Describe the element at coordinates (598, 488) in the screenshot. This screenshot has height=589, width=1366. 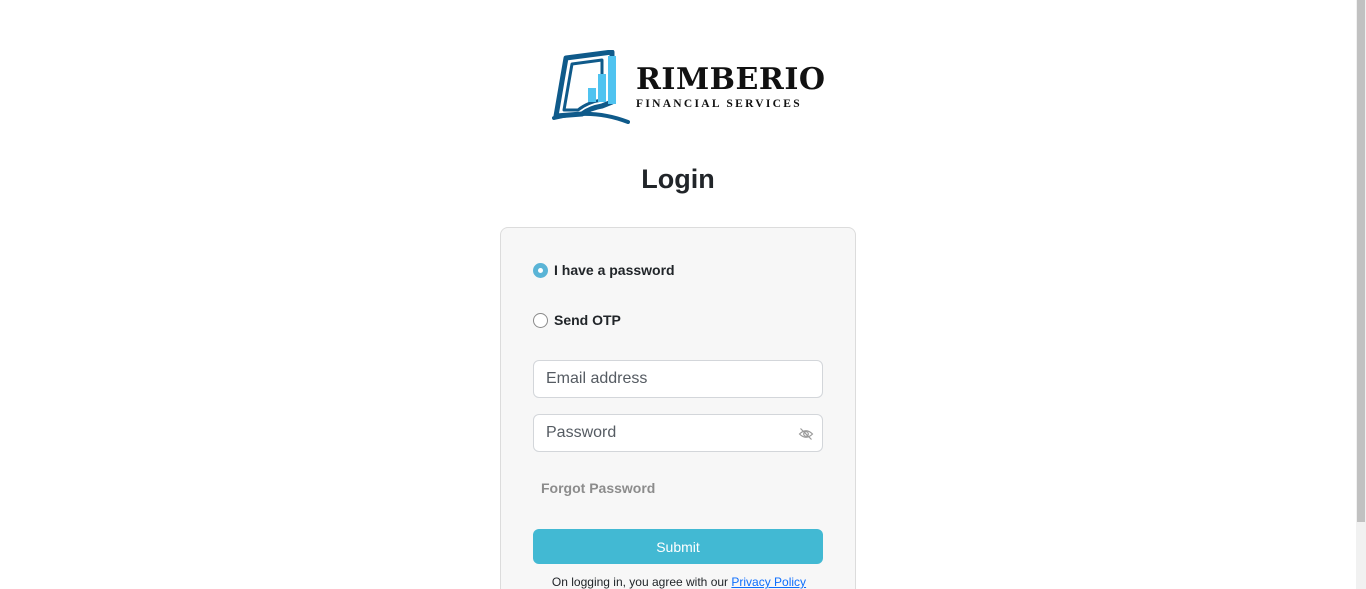
I see `forgot-password-link: Forgot Password` at that location.